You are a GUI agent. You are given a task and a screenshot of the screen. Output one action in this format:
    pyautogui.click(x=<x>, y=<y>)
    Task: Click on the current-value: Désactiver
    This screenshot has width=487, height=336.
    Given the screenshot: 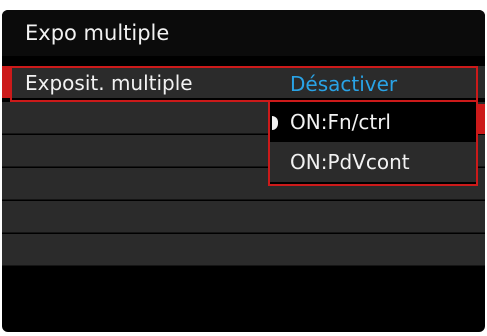 What is the action you would take?
    pyautogui.click(x=376, y=84)
    